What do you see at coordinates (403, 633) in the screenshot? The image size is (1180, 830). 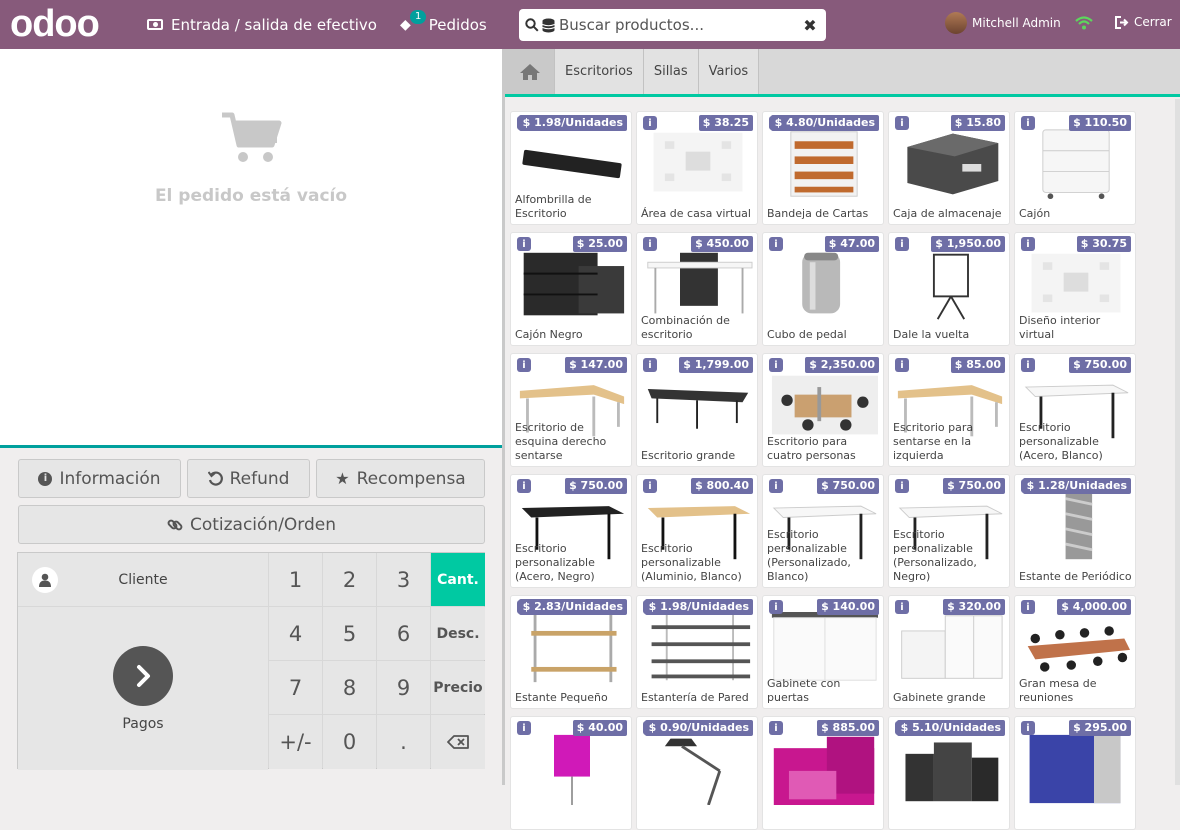 I see `numpad-key-6: 6` at bounding box center [403, 633].